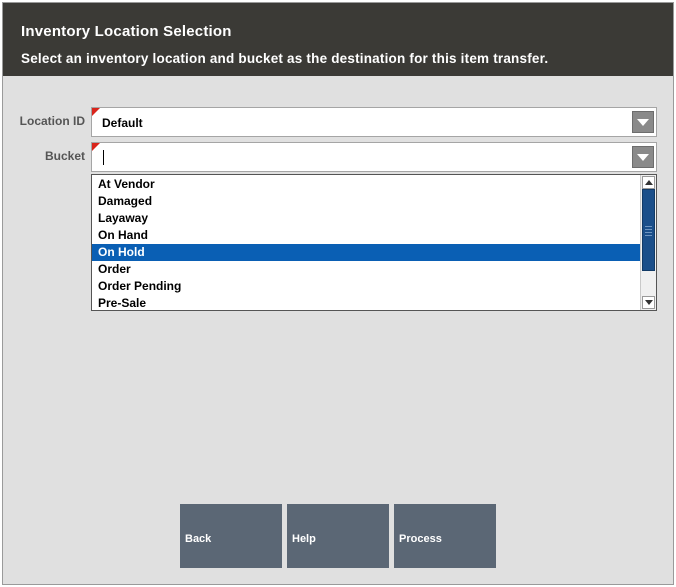  Describe the element at coordinates (420, 538) in the screenshot. I see `process-button-label: Process` at that location.